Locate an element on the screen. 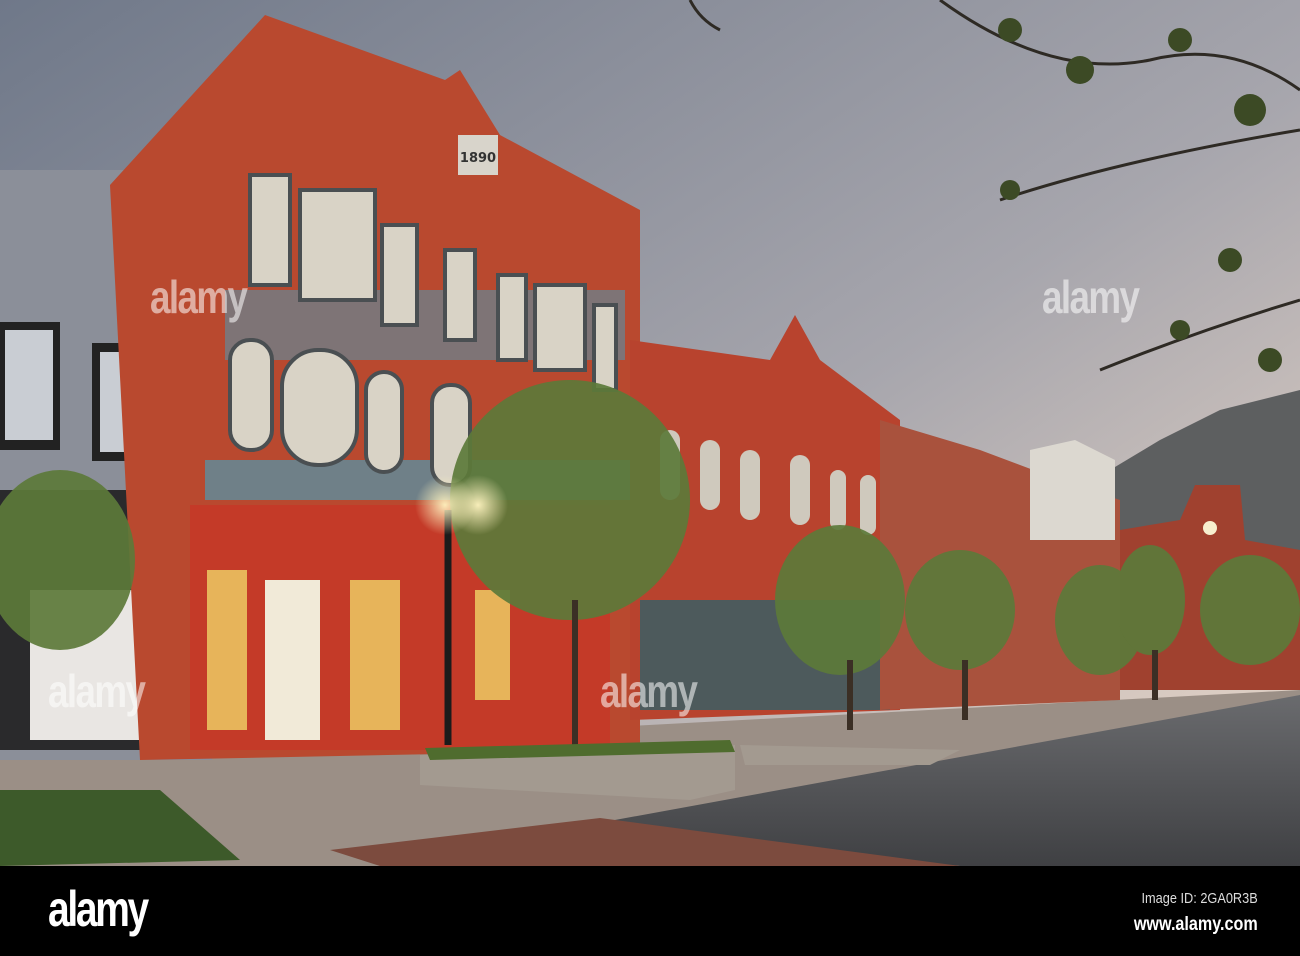 Image resolution: width=1300 pixels, height=956 pixels. site-url: www.alamy.com is located at coordinates (1196, 925).